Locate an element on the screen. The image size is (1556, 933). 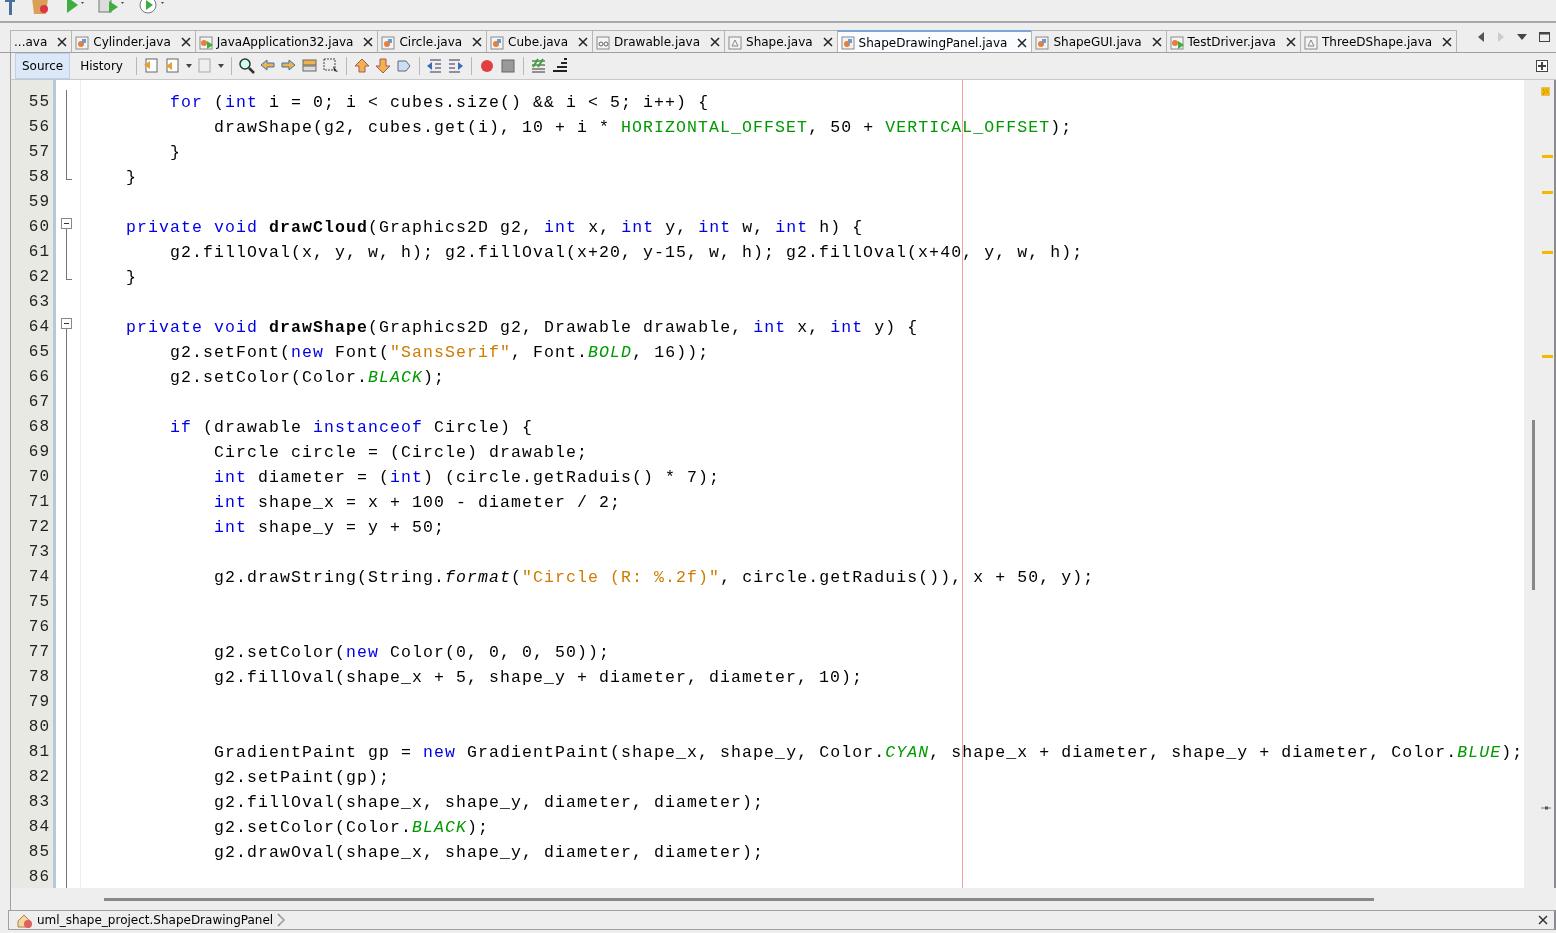
horizontal-scrollbar is located at coordinates (739, 899).